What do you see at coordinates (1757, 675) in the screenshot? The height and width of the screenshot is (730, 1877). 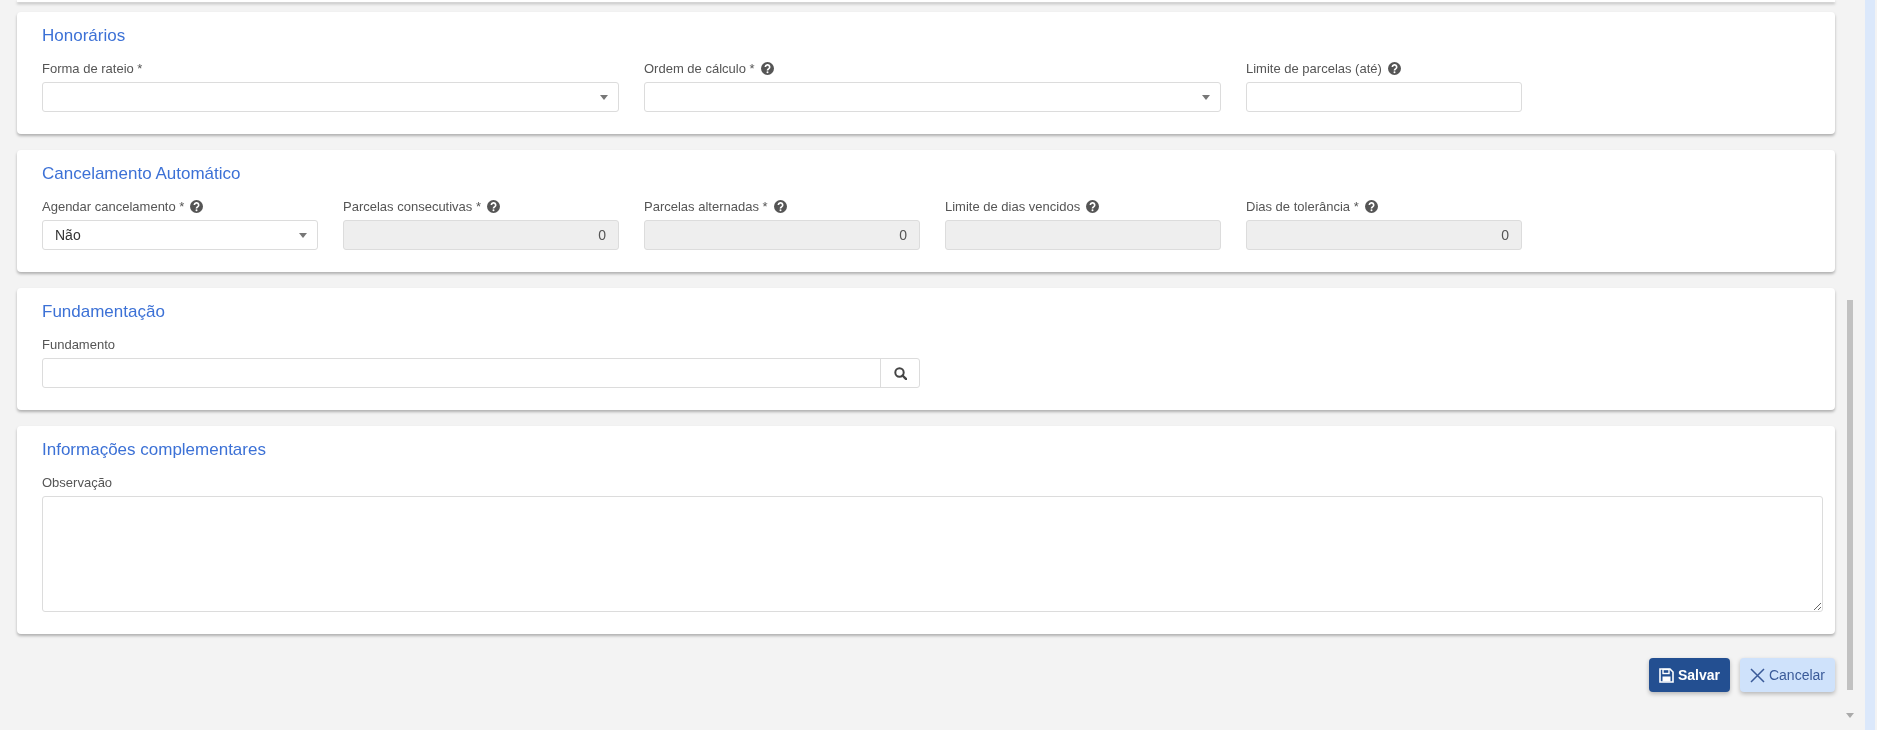 I see `close-icon` at bounding box center [1757, 675].